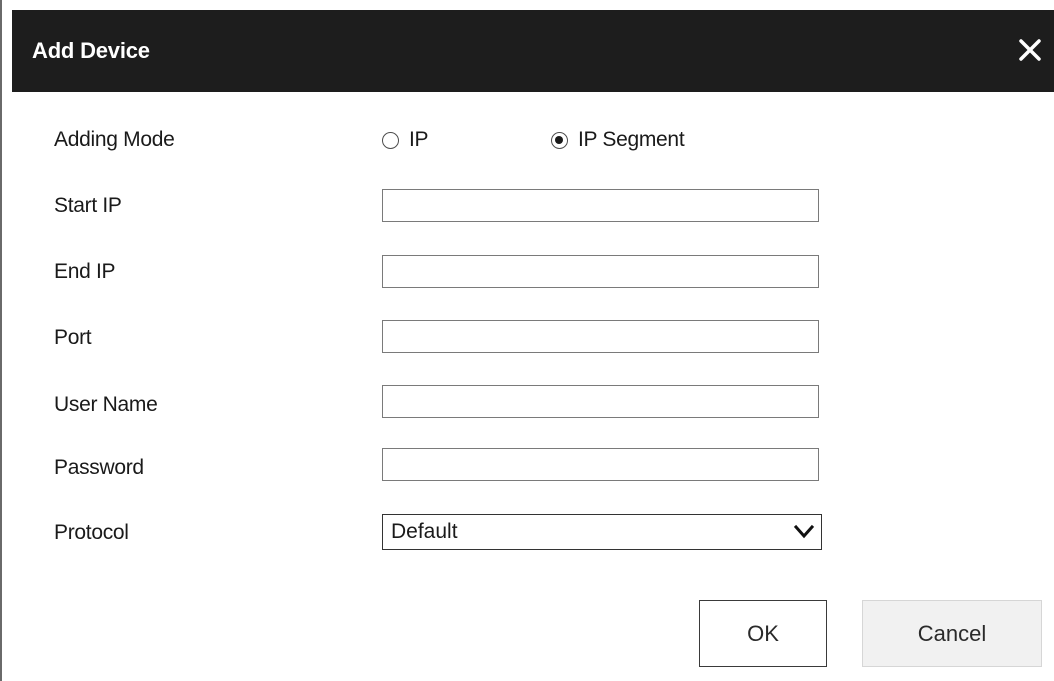  What do you see at coordinates (114, 139) in the screenshot?
I see `adding-mode-label: Adding Mode` at bounding box center [114, 139].